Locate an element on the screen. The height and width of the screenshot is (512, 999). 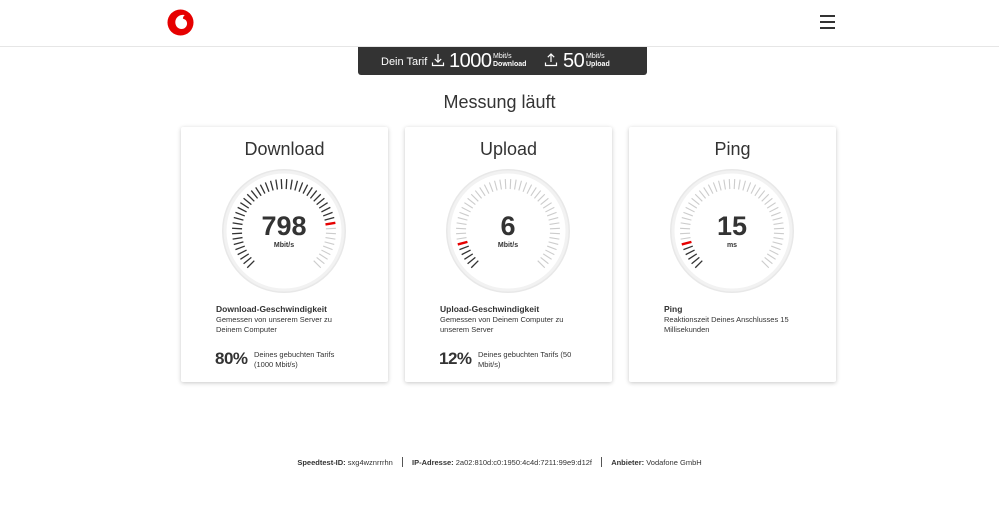
hamburger-menu-icon is located at coordinates (827, 16).